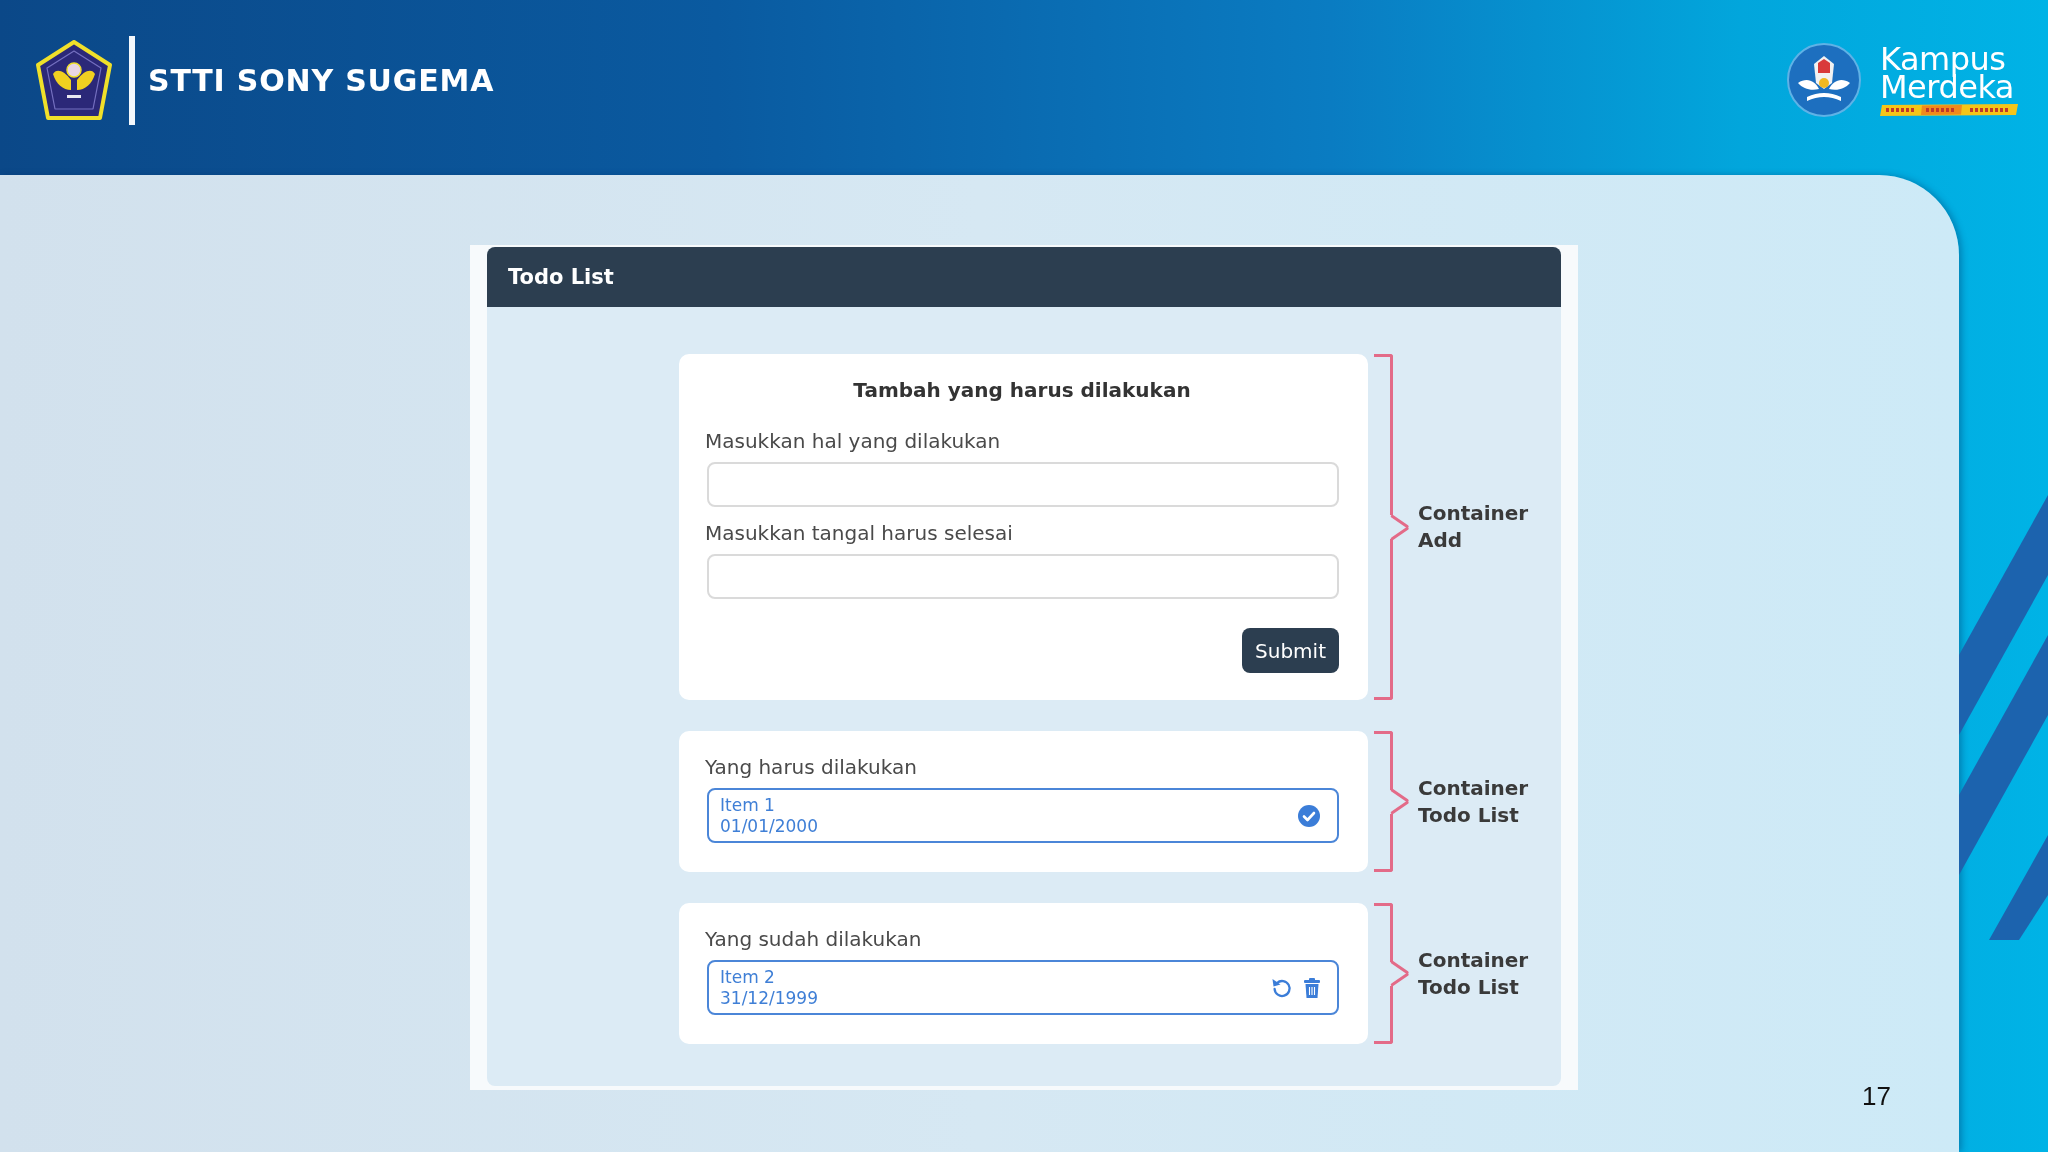 The image size is (2048, 1152). Describe the element at coordinates (1949, 109) in the screenshot. I see `ribbon-icon` at that location.